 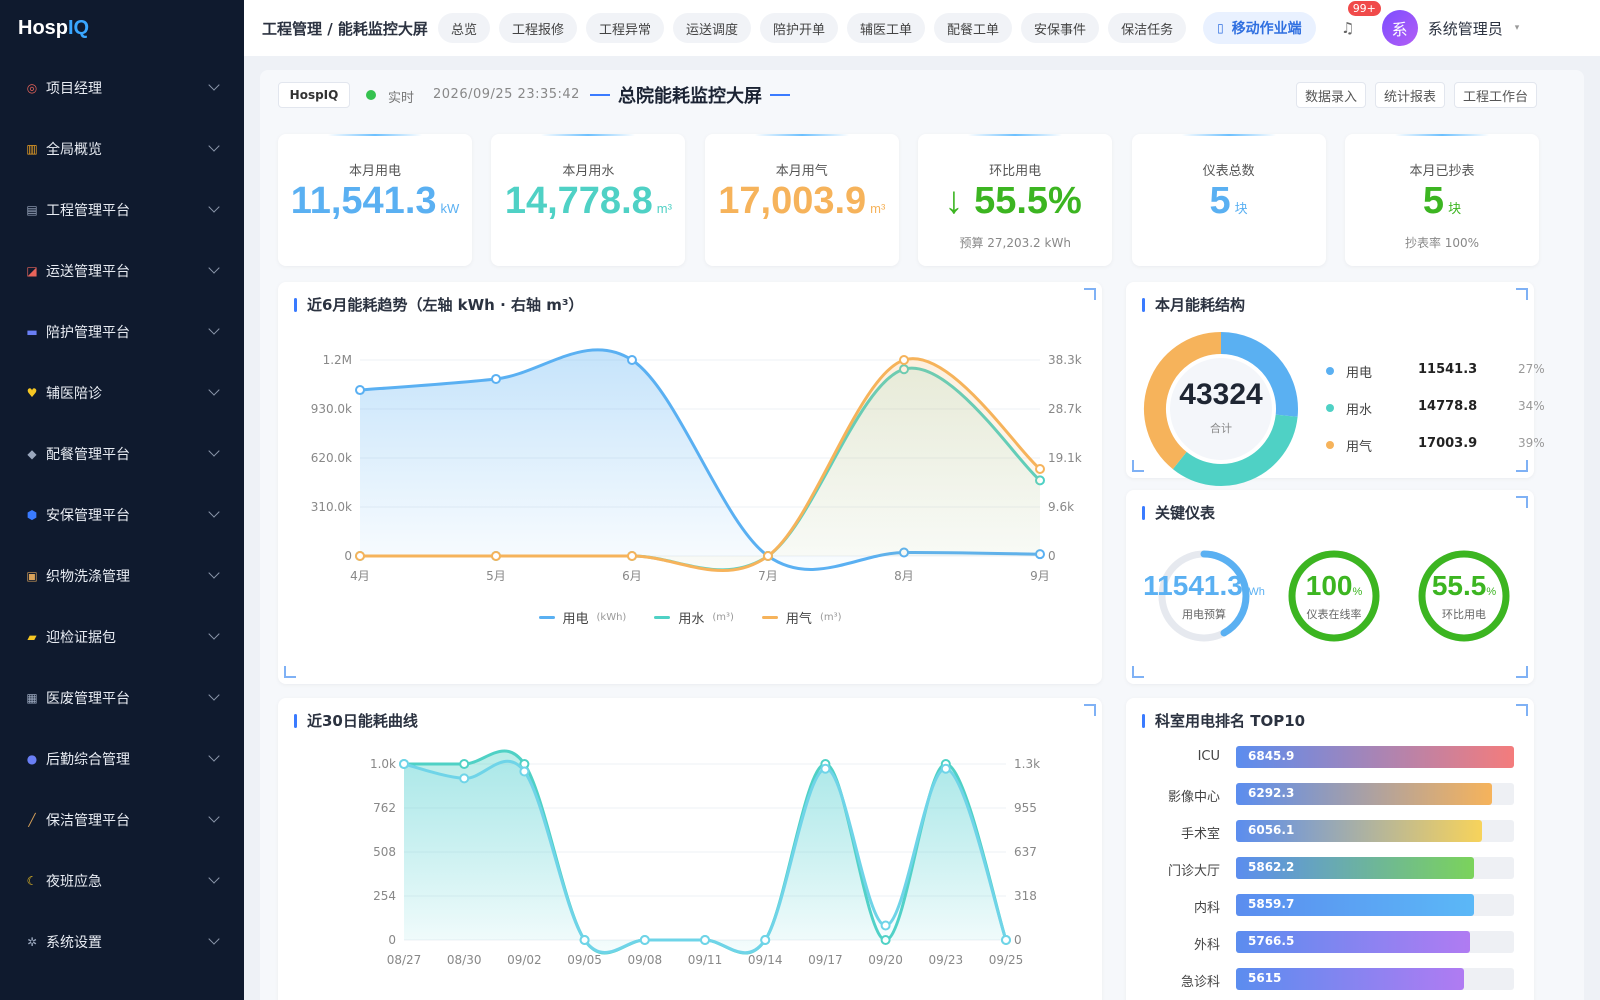 I want to click on nav-tab: 总览, so click(x=463, y=28).